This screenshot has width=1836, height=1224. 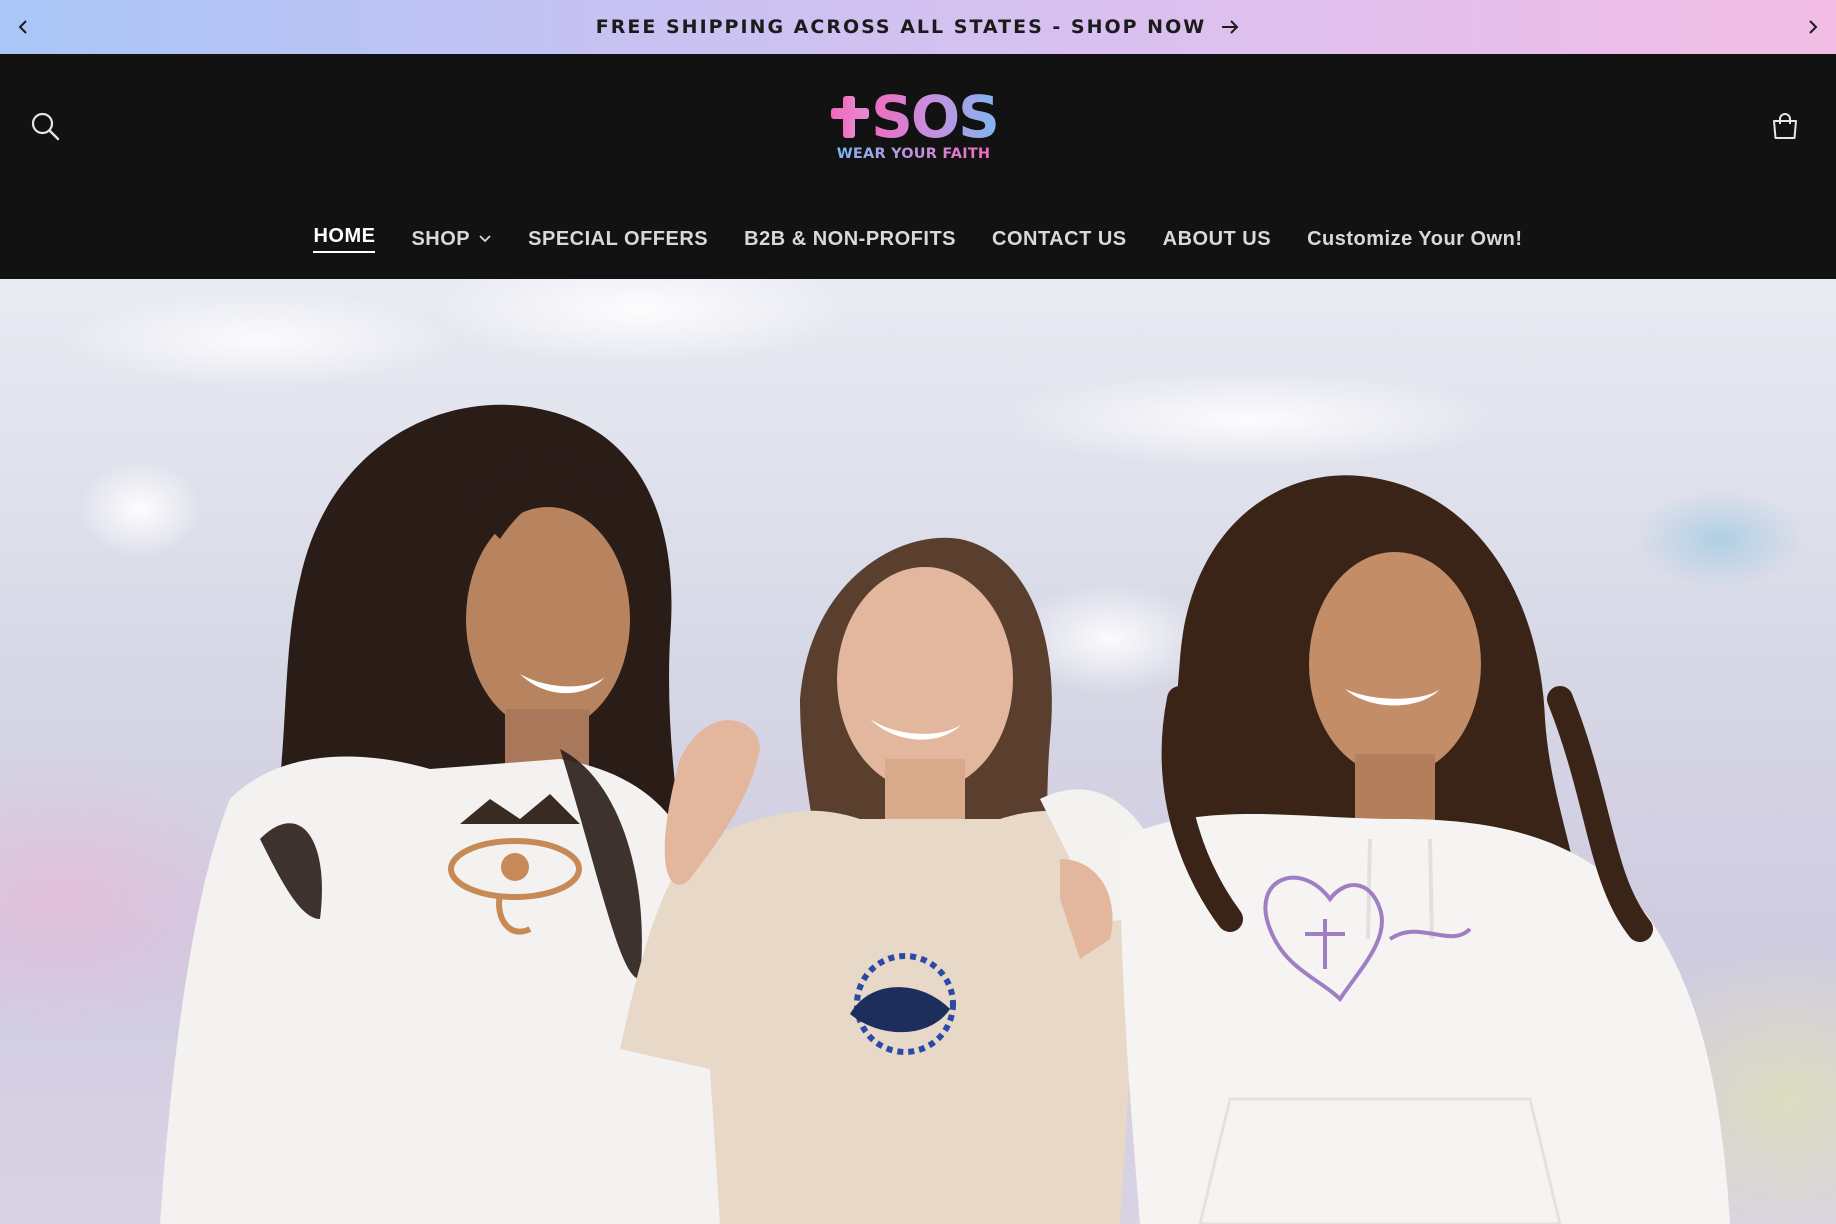 I want to click on nav-item-b2b: B2B & NON-PROFITS, so click(x=850, y=239).